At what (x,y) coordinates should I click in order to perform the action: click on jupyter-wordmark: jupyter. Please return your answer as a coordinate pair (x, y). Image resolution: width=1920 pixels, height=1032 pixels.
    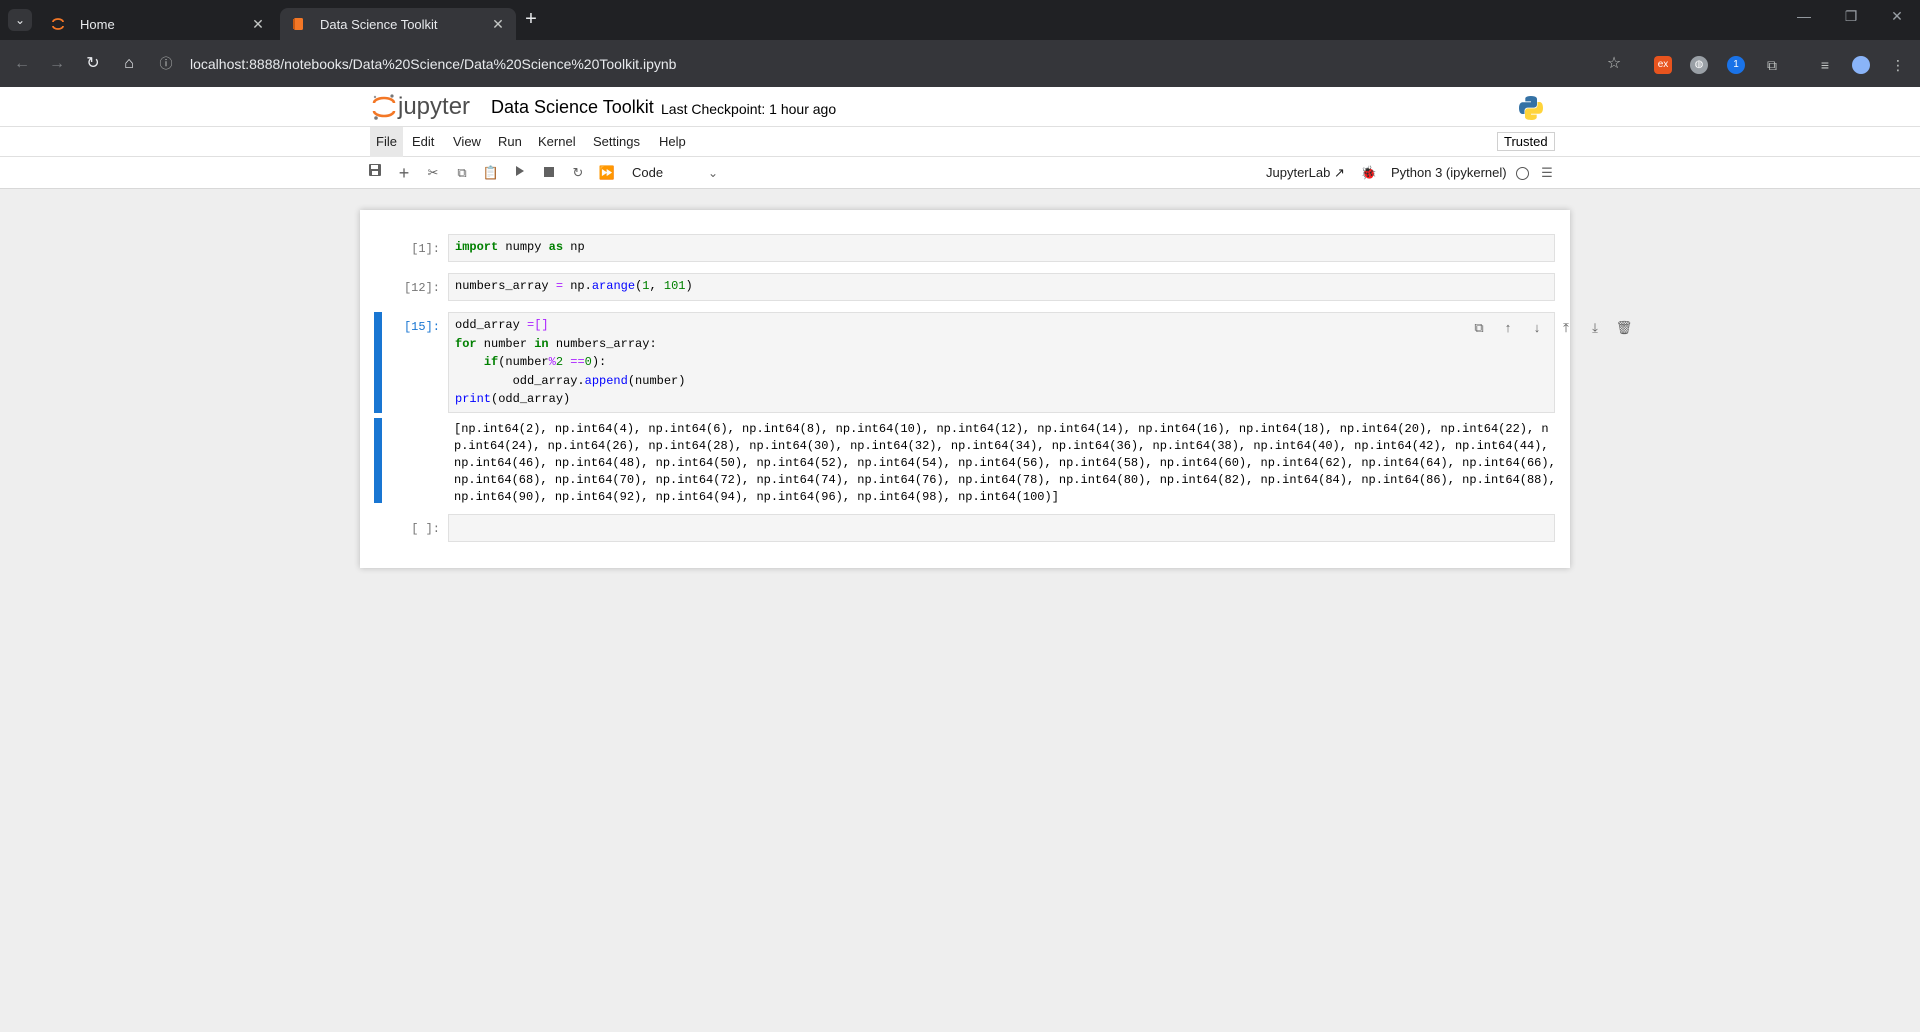
    Looking at the image, I should click on (434, 106).